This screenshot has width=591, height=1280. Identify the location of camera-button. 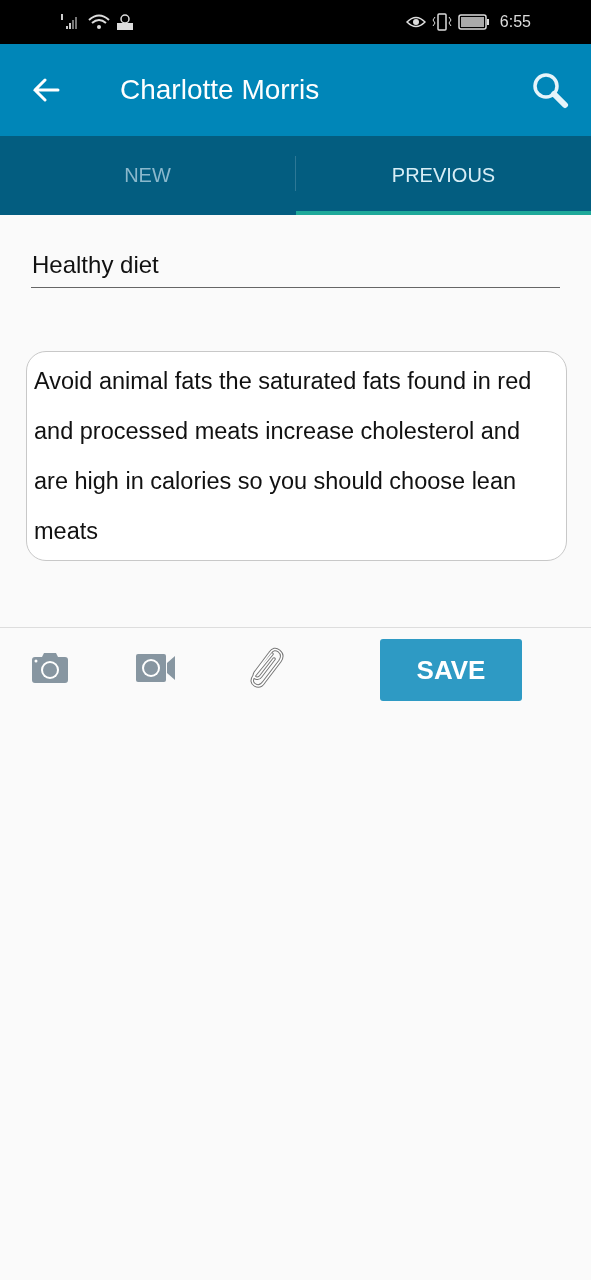
(50, 668).